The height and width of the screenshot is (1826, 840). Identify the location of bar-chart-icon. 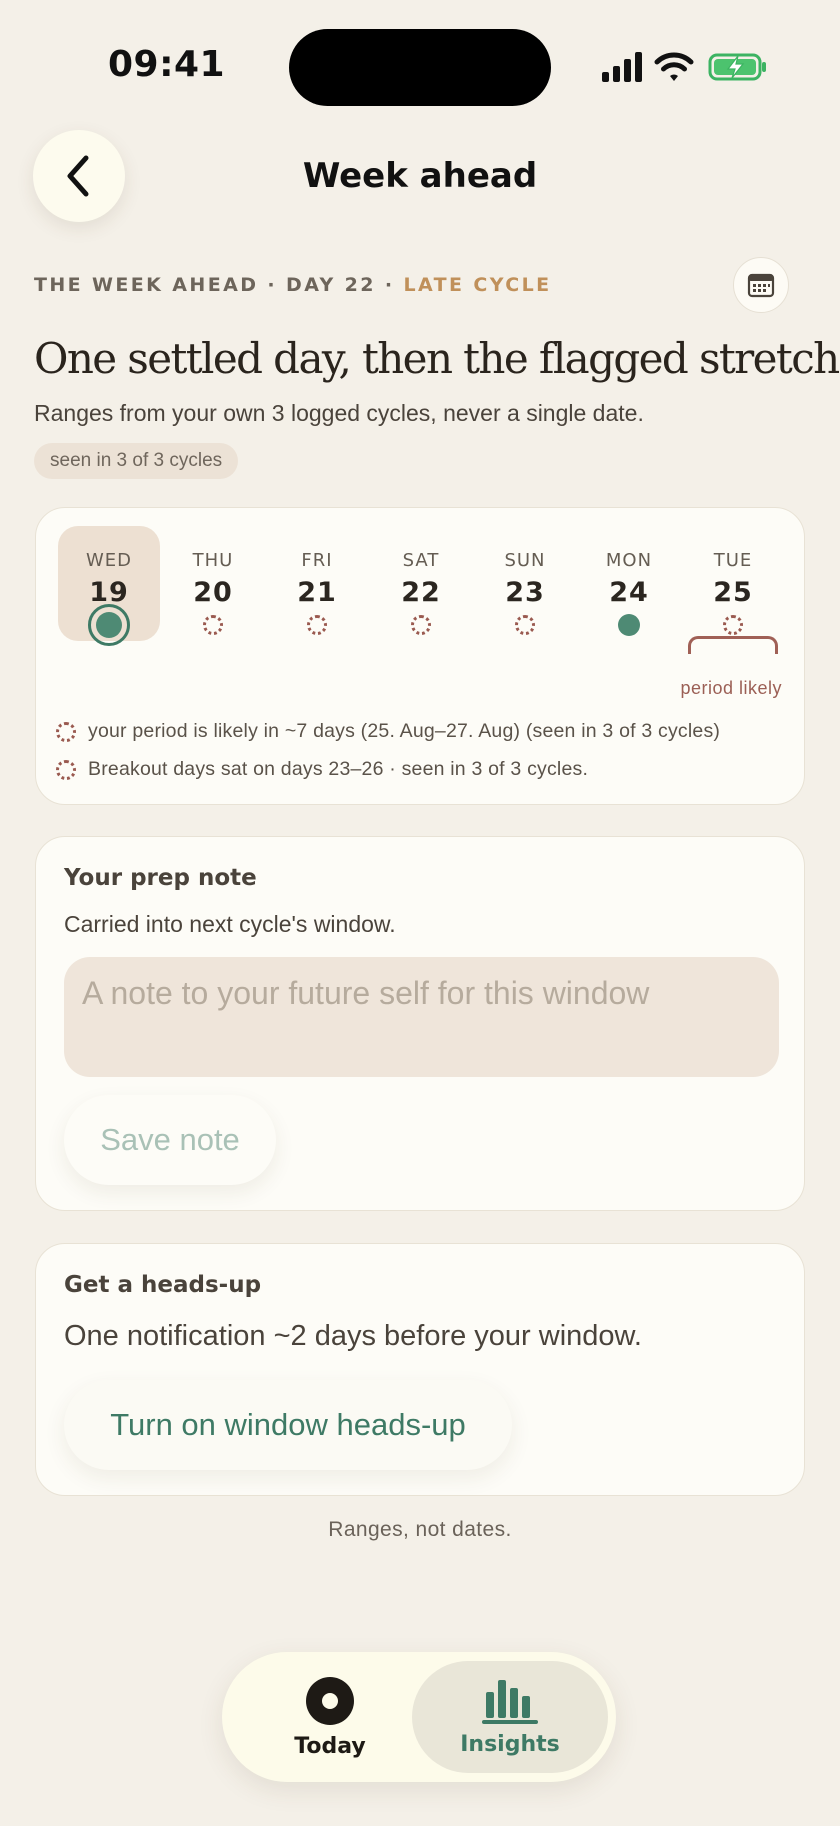
(510, 1701).